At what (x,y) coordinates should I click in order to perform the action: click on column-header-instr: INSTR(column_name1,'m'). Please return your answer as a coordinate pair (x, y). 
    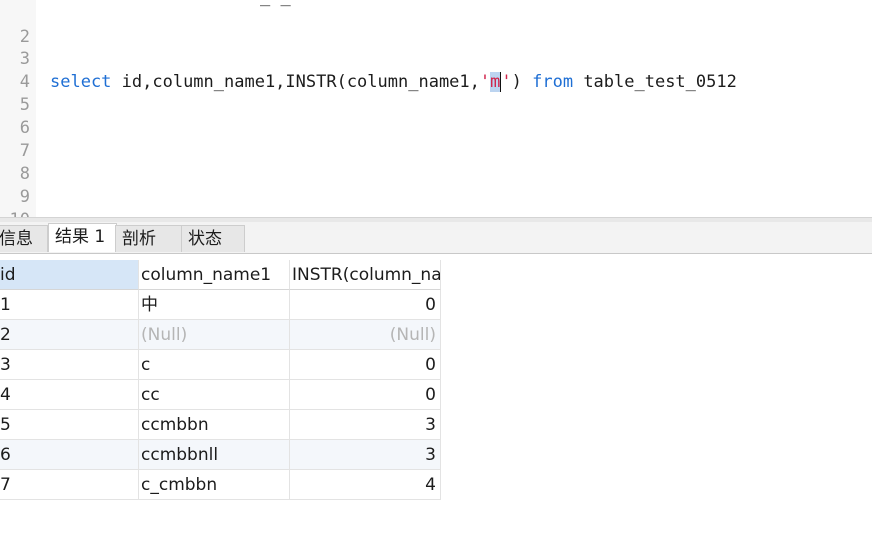
    Looking at the image, I should click on (365, 275).